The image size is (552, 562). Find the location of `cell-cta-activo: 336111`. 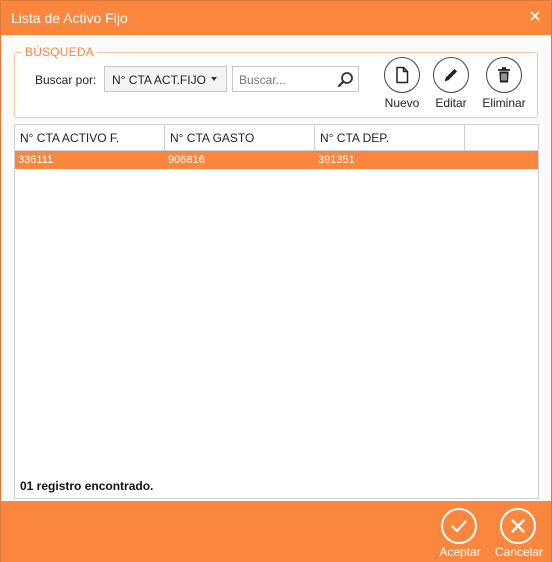

cell-cta-activo: 336111 is located at coordinates (36, 160).